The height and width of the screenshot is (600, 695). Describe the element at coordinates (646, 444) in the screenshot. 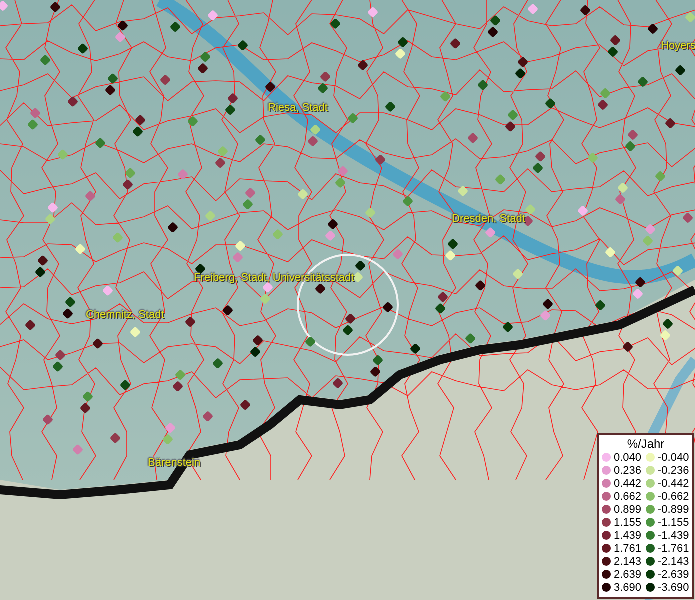

I see `legend-title: %/Jahr` at that location.